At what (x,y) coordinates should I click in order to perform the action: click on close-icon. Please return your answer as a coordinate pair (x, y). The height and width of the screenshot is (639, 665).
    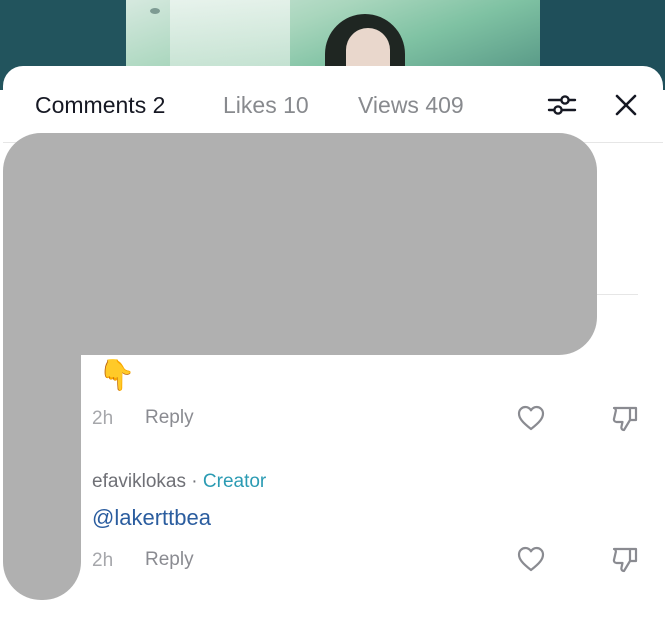
    Looking at the image, I should click on (626, 105).